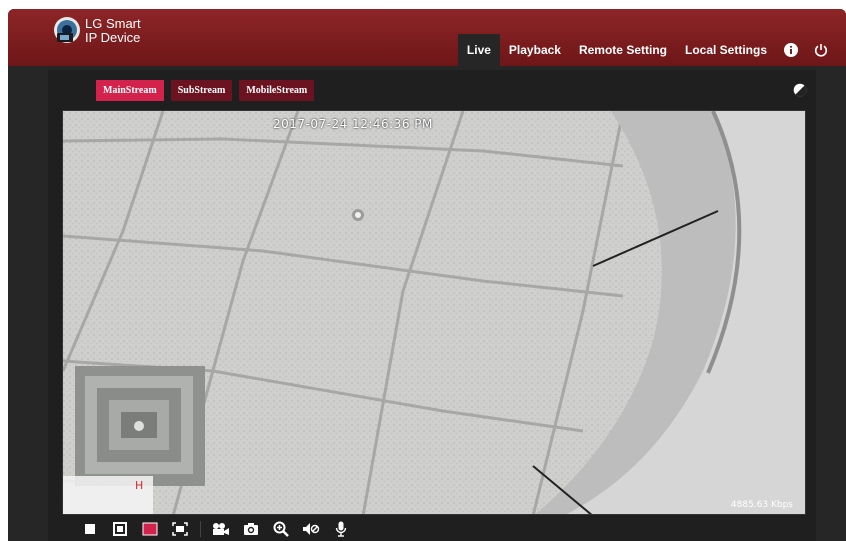 The height and width of the screenshot is (541, 846). I want to click on channel-mark: H, so click(139, 485).